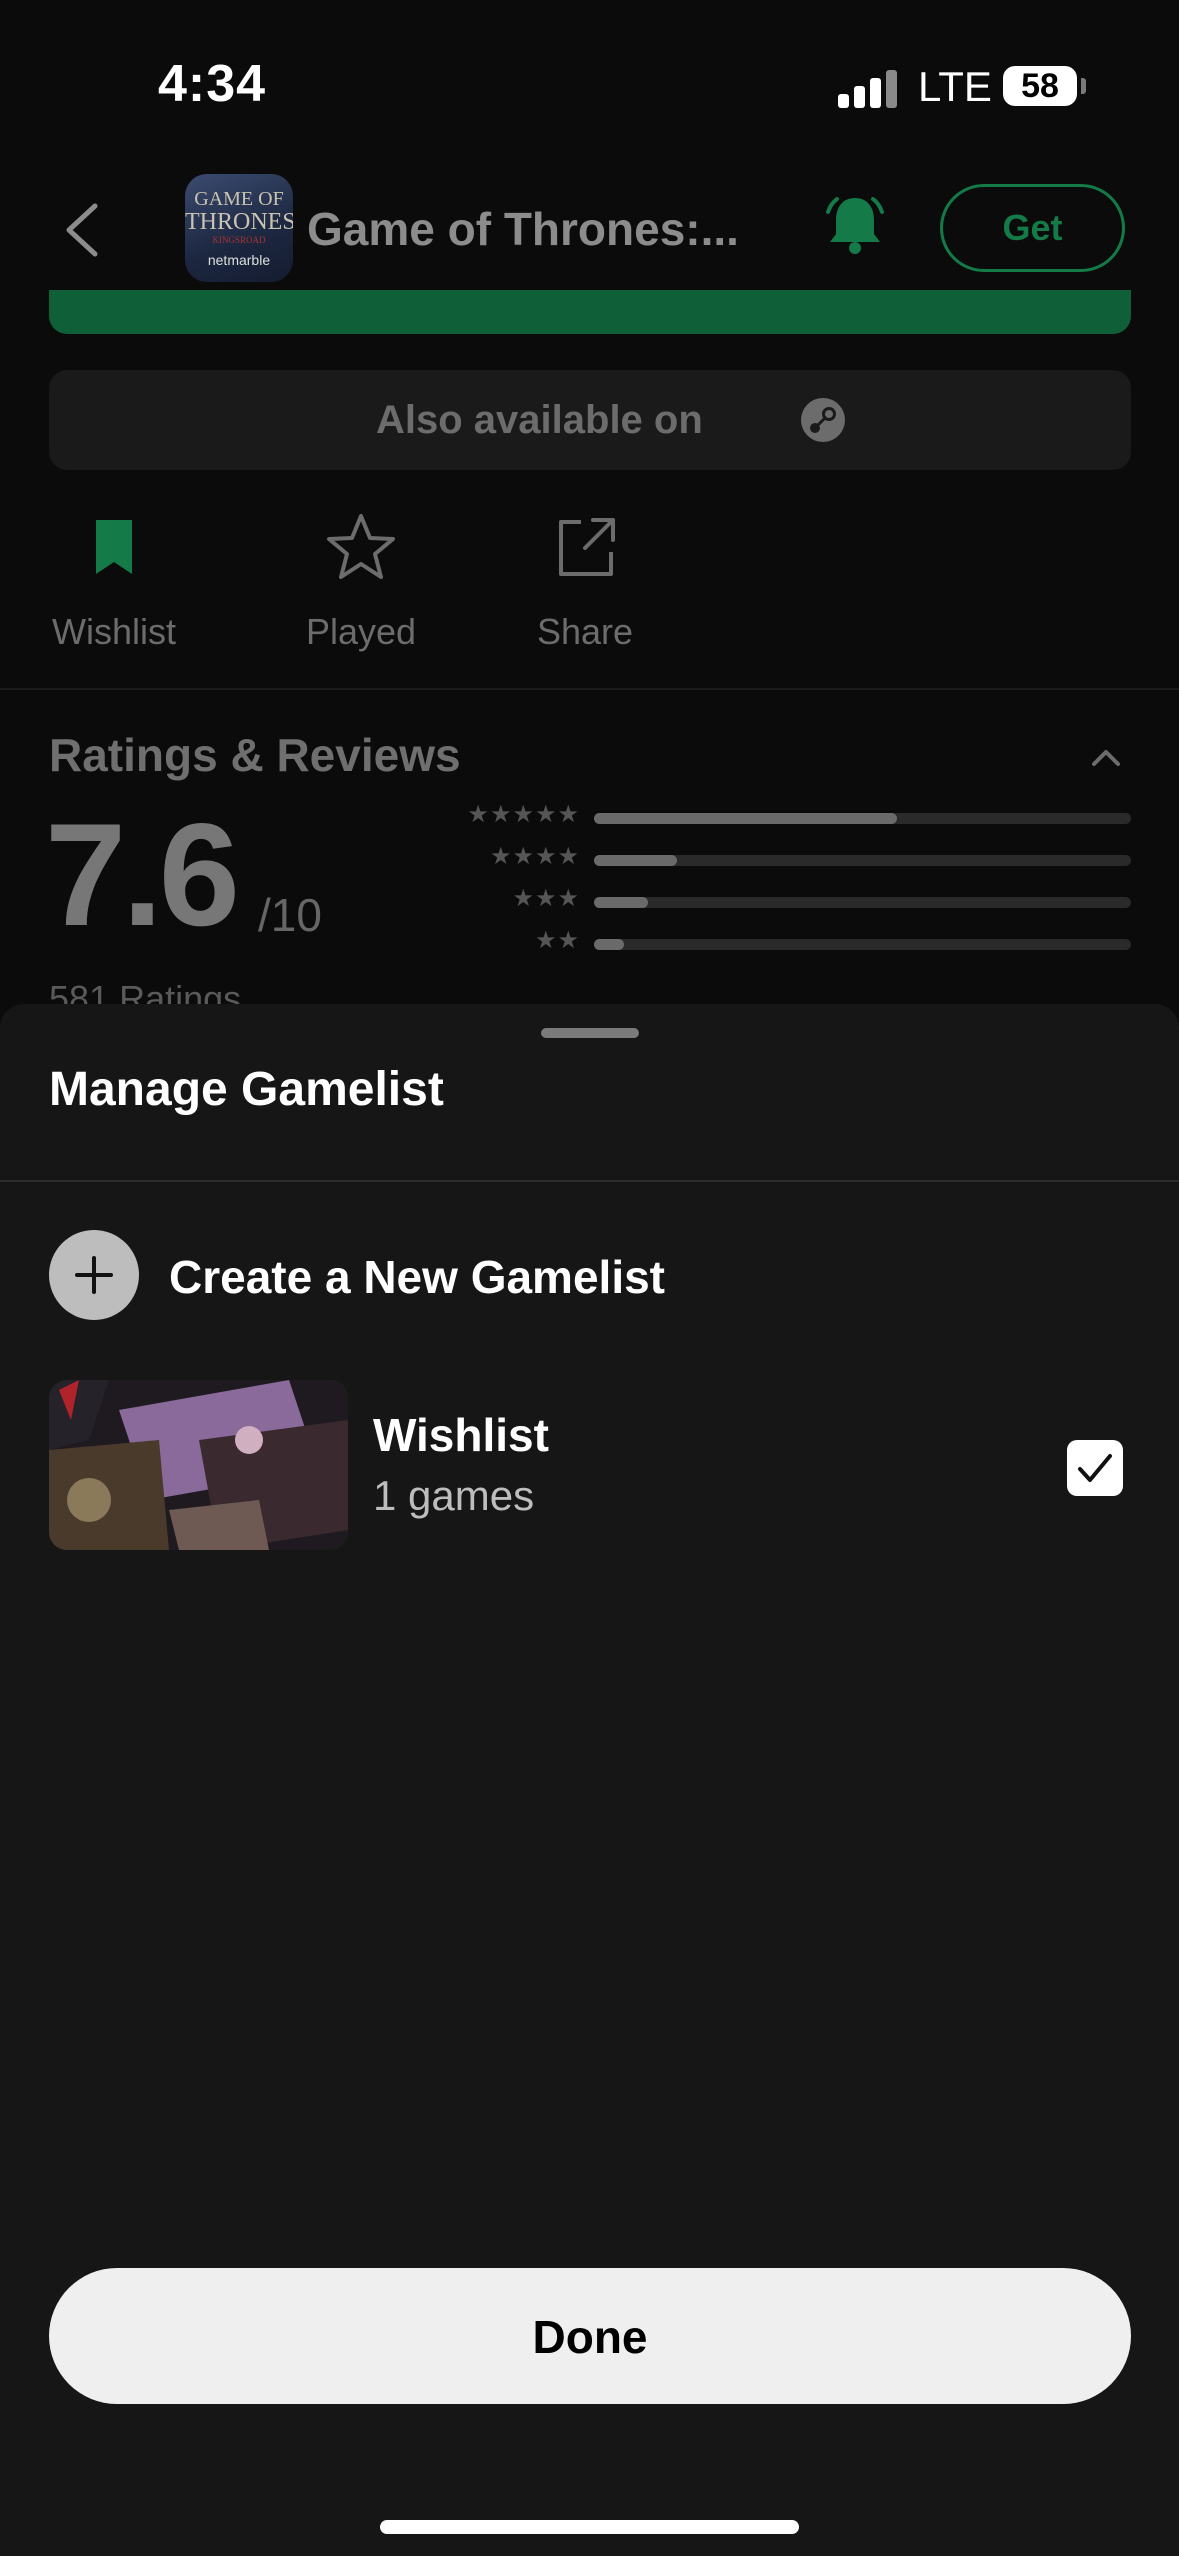  What do you see at coordinates (590, 312) in the screenshot?
I see `get-button-large` at bounding box center [590, 312].